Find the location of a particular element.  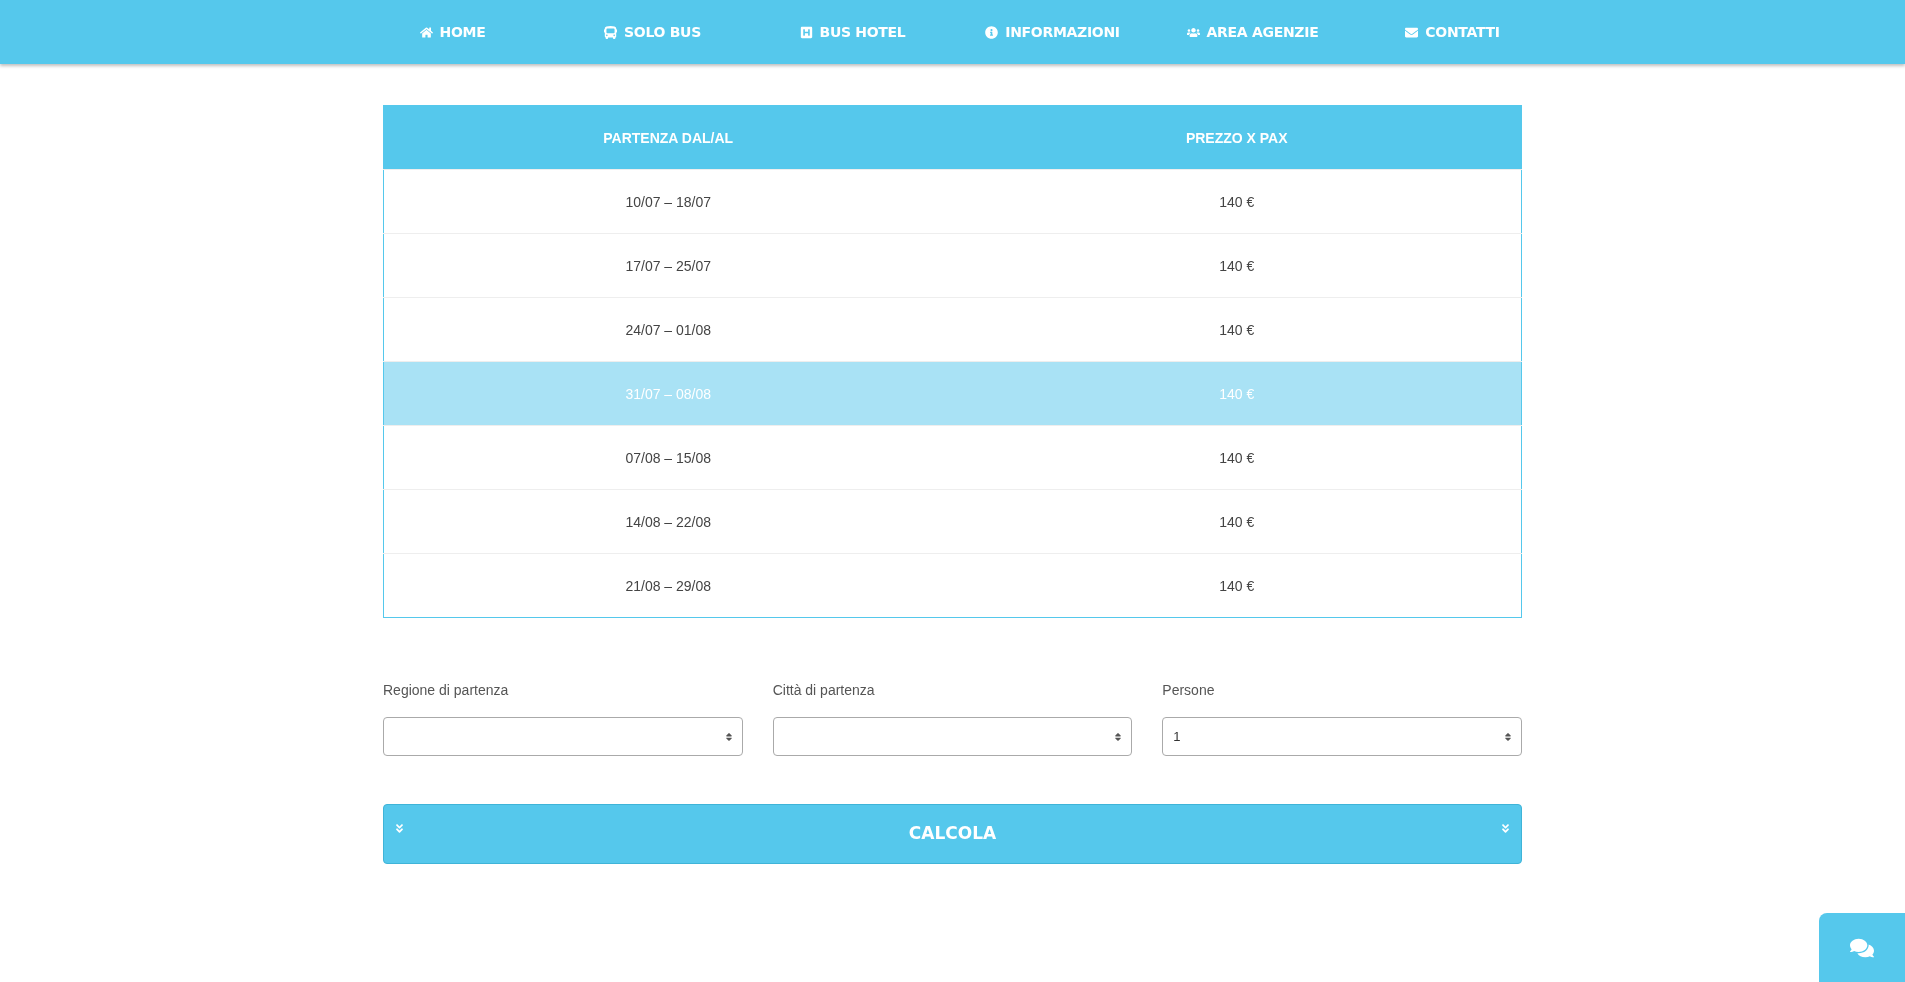

chat-button is located at coordinates (1862, 947).